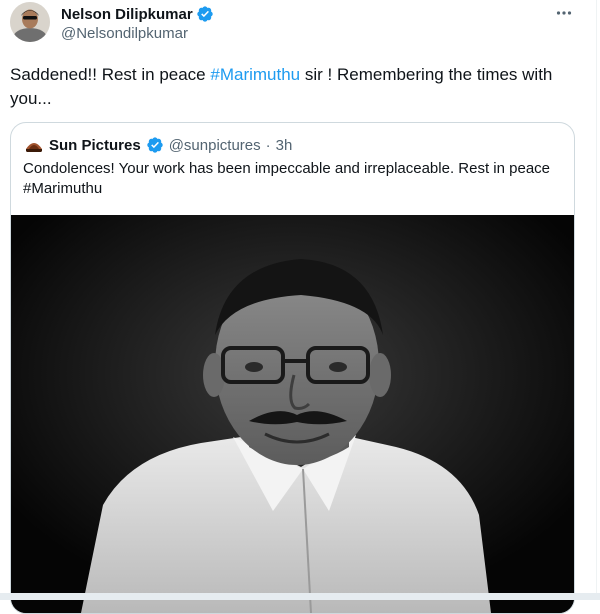 This screenshot has width=600, height=614. Describe the element at coordinates (300, 596) in the screenshot. I see `bottom-divider` at that location.